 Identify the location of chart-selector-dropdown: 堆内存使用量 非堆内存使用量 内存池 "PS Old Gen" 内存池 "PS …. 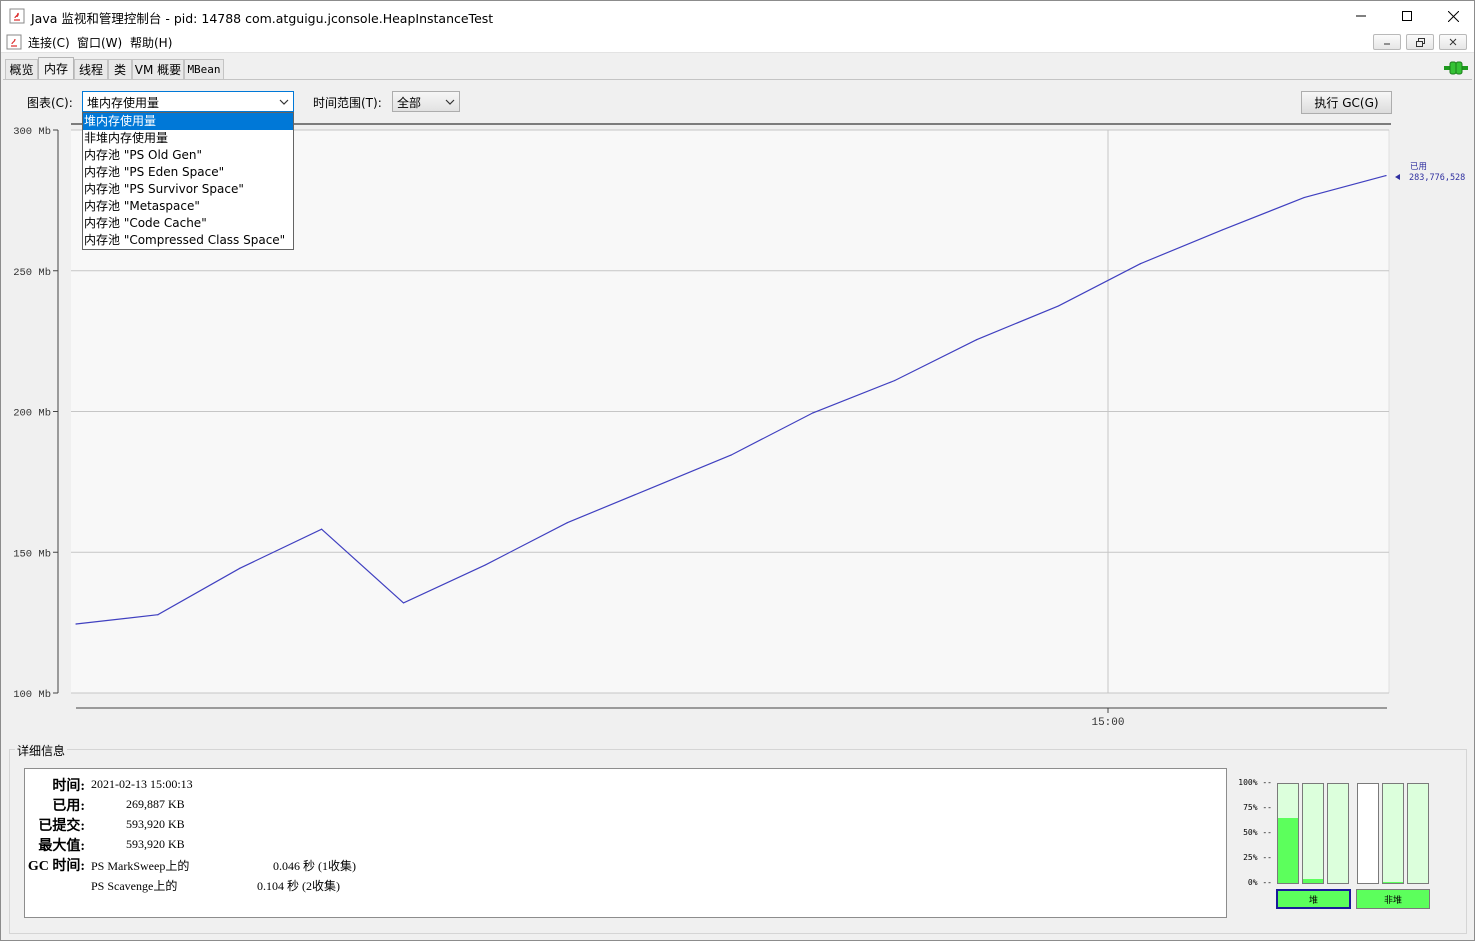
(188, 181).